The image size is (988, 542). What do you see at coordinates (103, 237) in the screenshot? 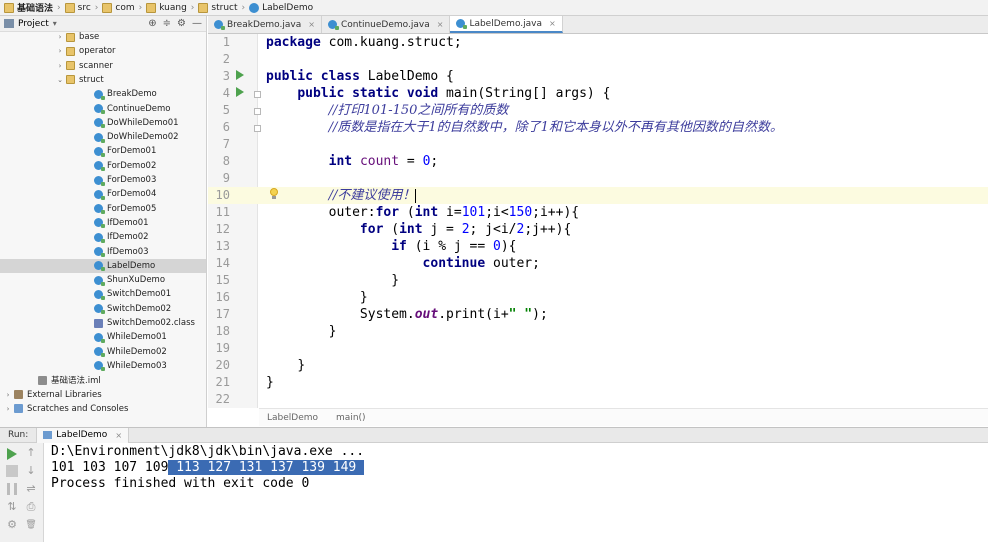
I see `tree-item: IfDemo02` at bounding box center [103, 237].